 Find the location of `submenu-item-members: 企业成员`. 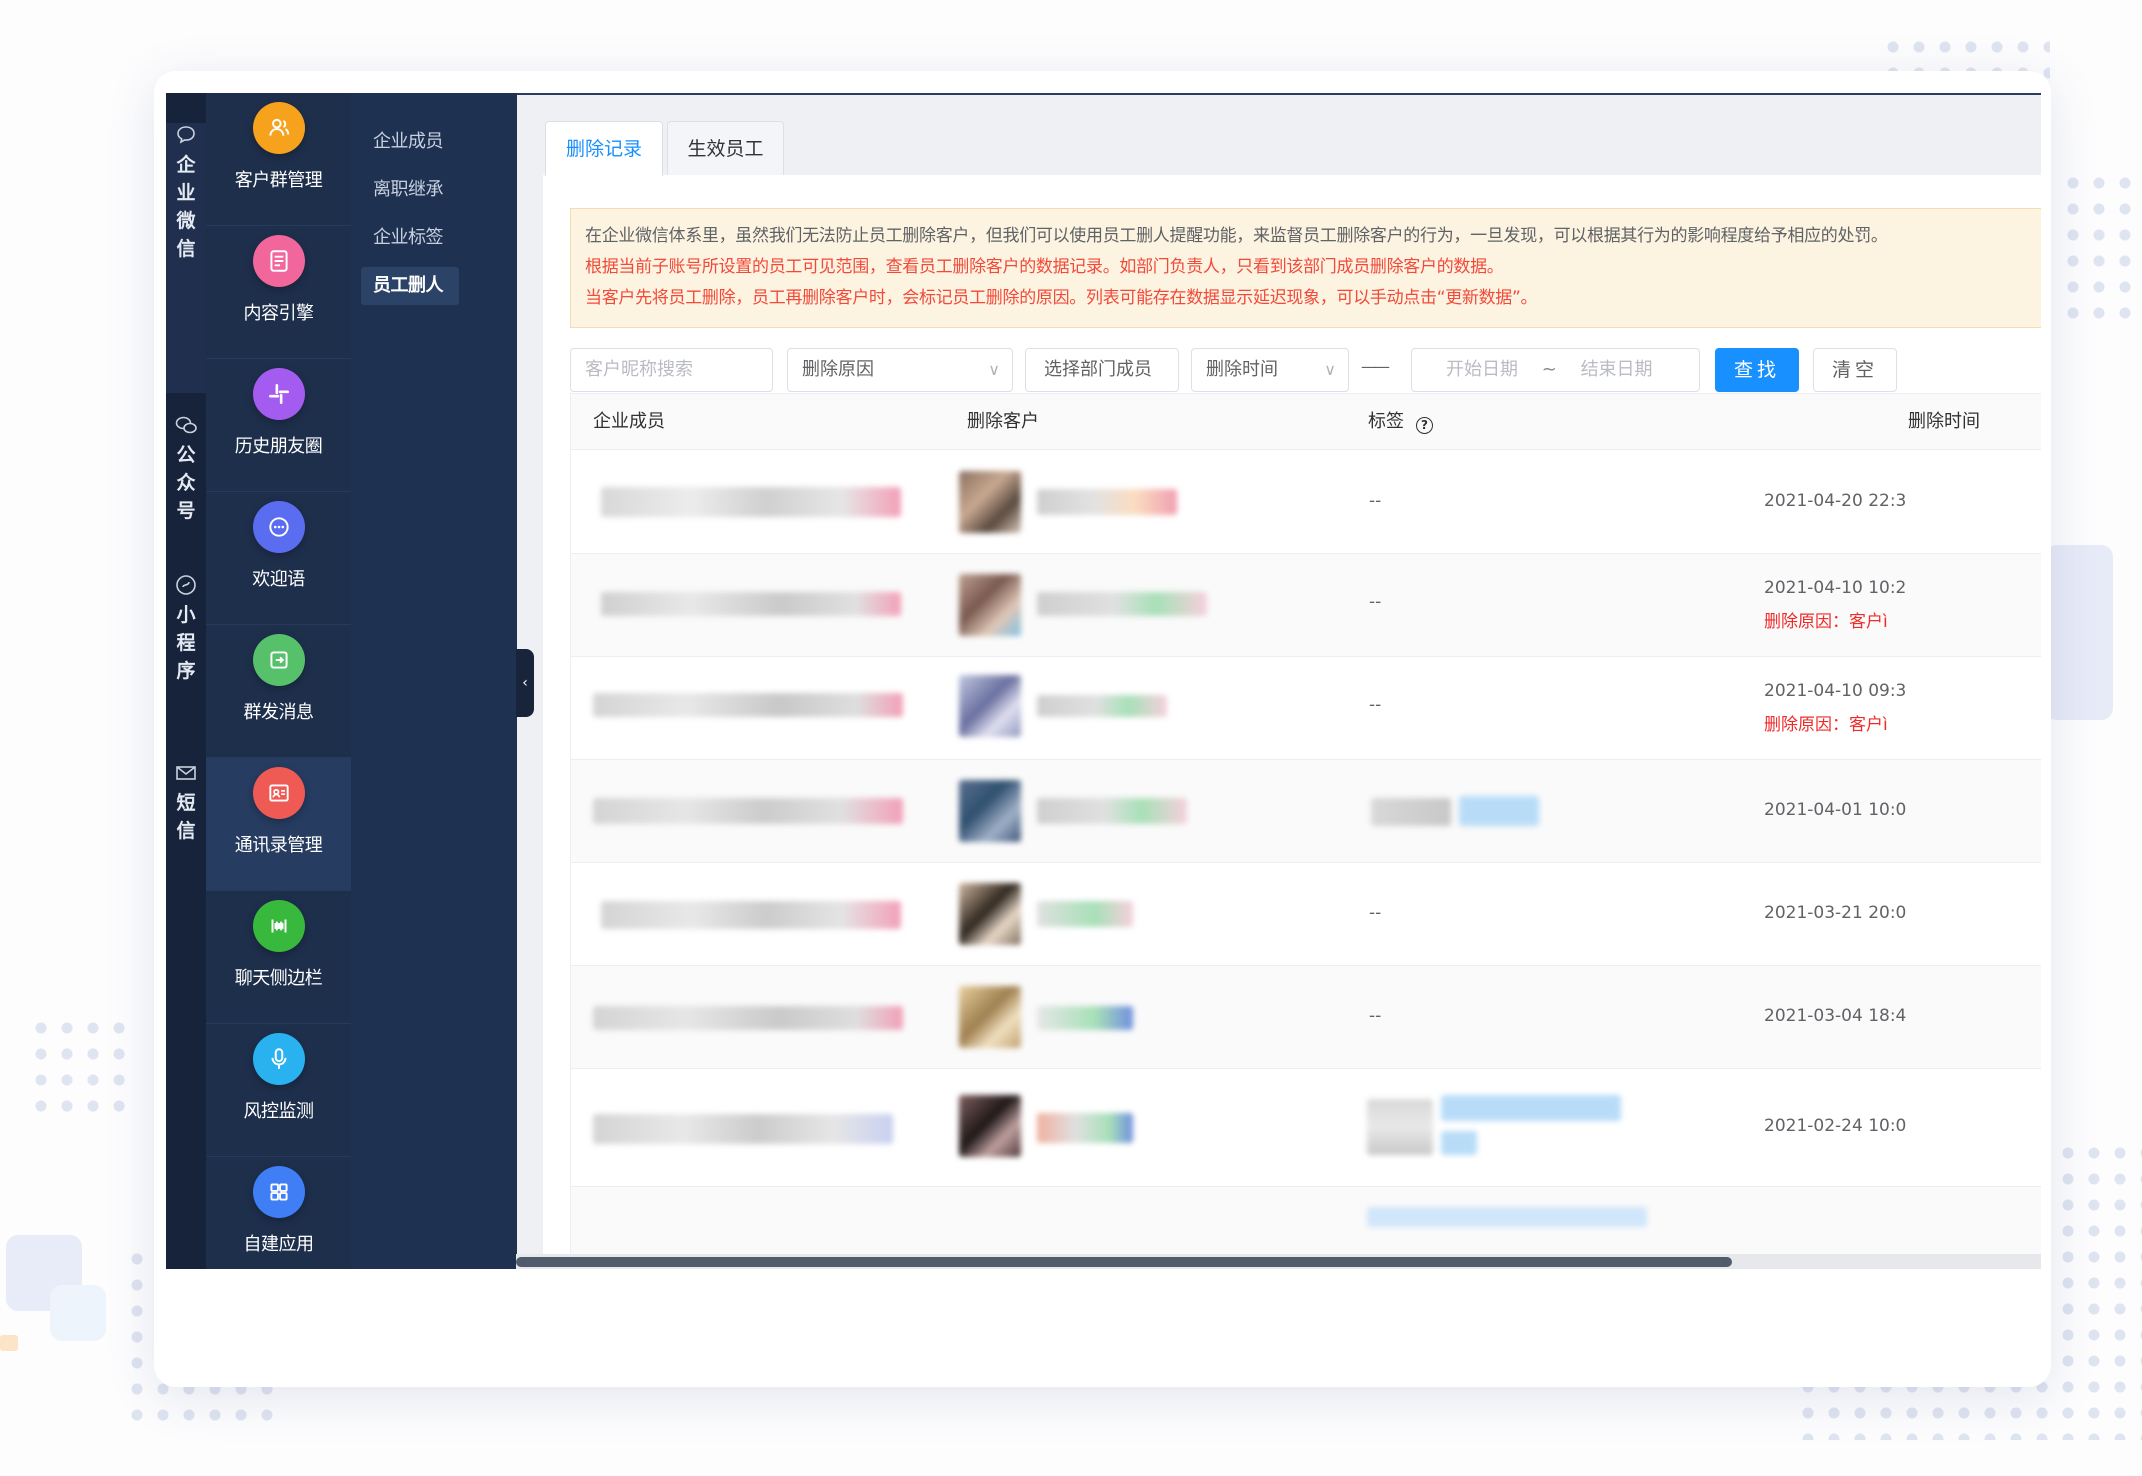

submenu-item-members: 企业成员 is located at coordinates (410, 142).